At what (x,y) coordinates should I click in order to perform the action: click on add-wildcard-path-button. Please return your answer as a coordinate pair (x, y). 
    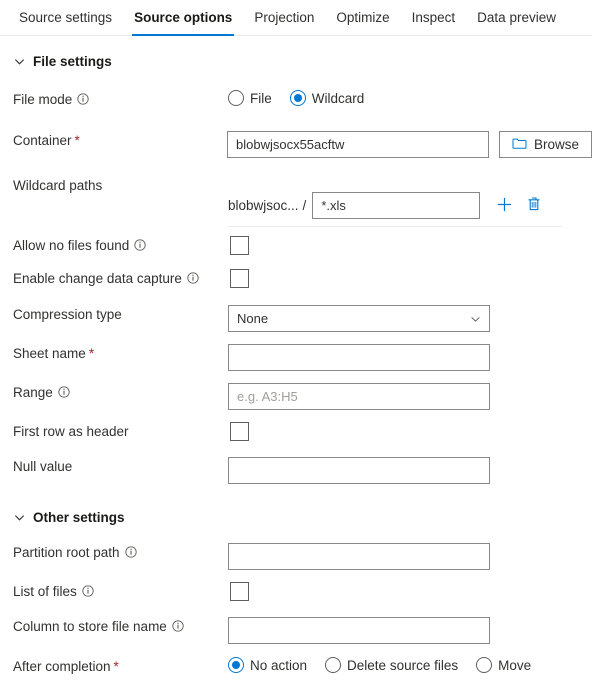
    Looking at the image, I should click on (504, 206).